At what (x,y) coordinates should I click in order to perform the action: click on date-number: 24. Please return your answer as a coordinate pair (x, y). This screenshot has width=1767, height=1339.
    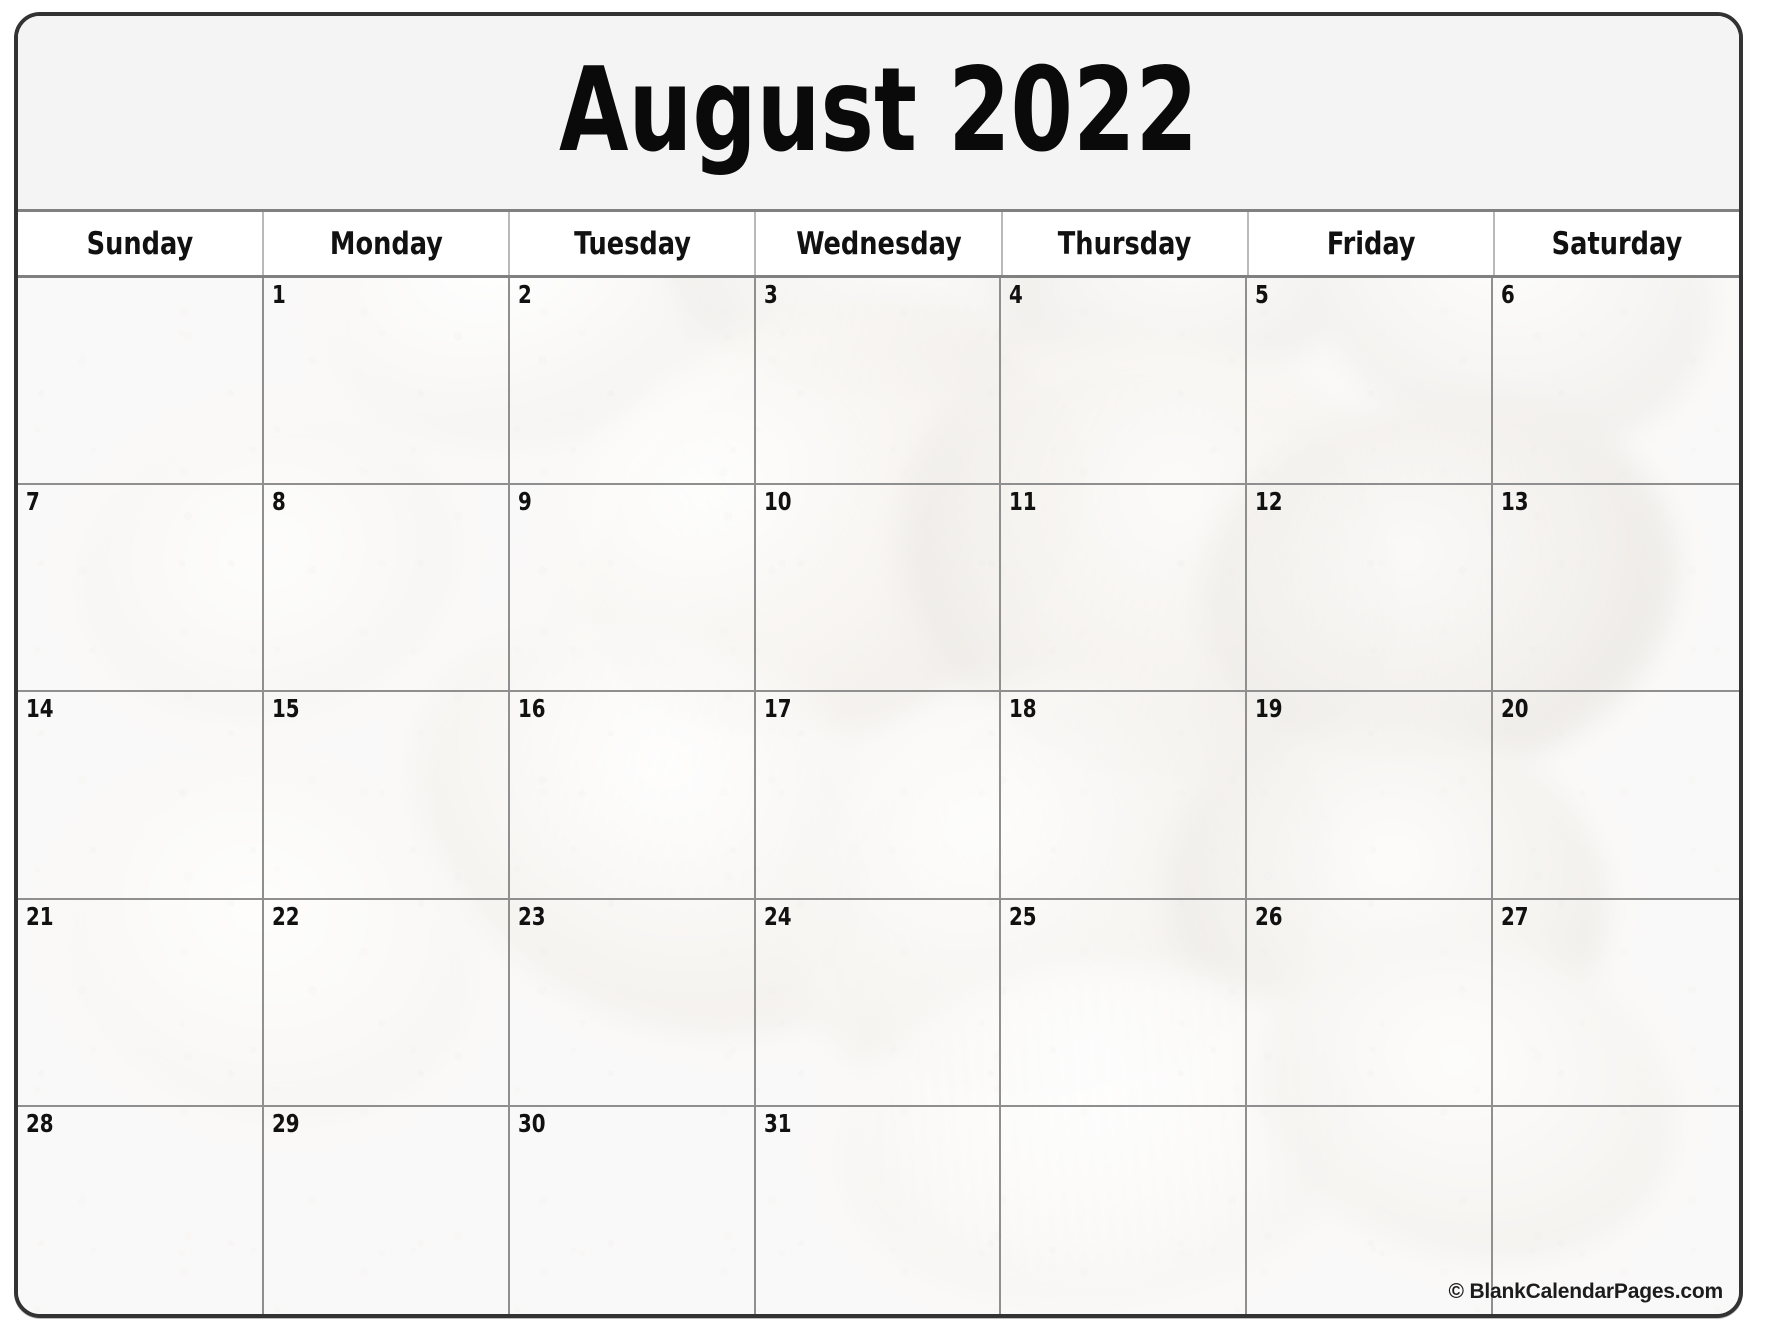
    Looking at the image, I should click on (777, 916).